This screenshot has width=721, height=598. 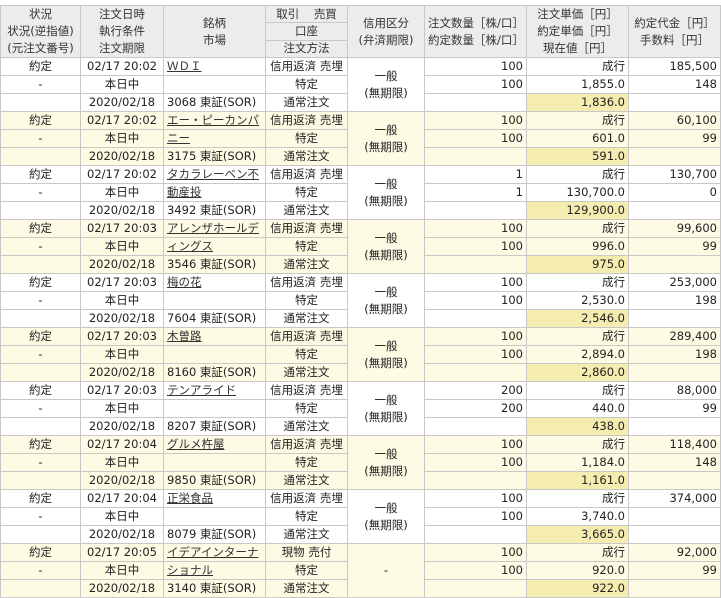 What do you see at coordinates (577, 102) in the screenshot?
I see `current-price: 1,836.0` at bounding box center [577, 102].